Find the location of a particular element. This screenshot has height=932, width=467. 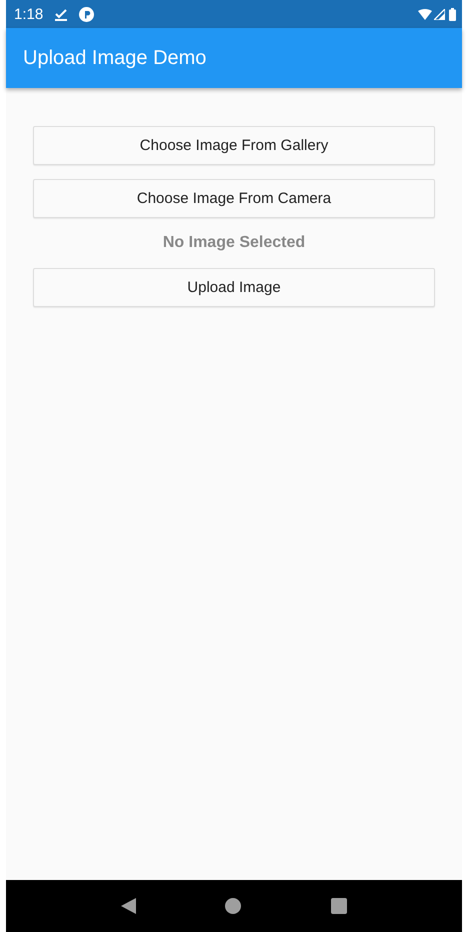

action-button: Choose Image From Gallery is located at coordinates (234, 145).